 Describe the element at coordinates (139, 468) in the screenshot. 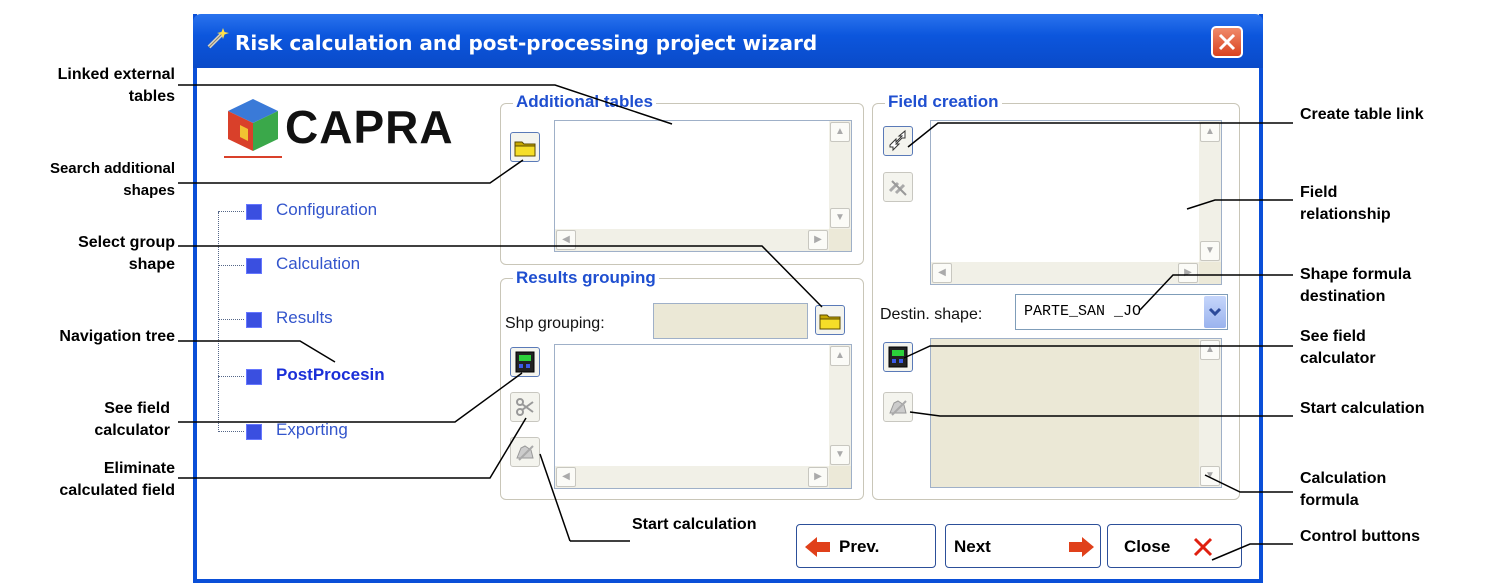

I see `annotation-text: Eliminate` at that location.